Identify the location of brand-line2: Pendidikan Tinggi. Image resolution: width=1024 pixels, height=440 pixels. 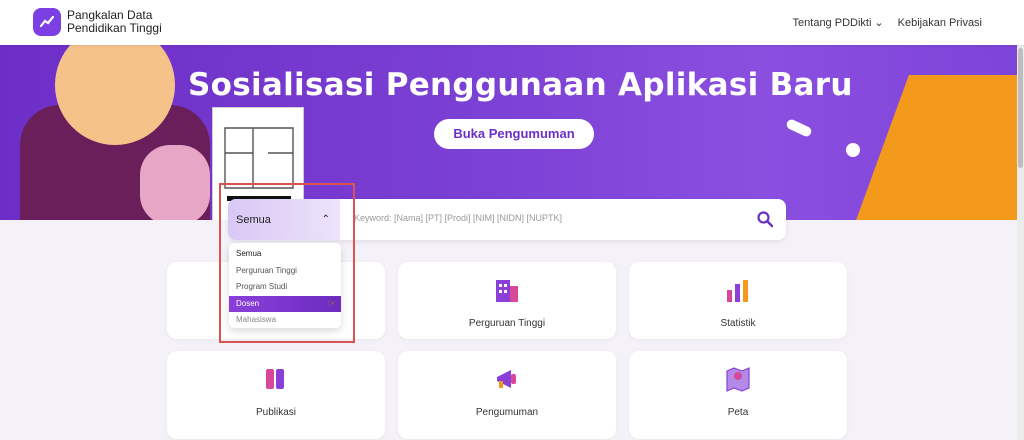
(114, 28).